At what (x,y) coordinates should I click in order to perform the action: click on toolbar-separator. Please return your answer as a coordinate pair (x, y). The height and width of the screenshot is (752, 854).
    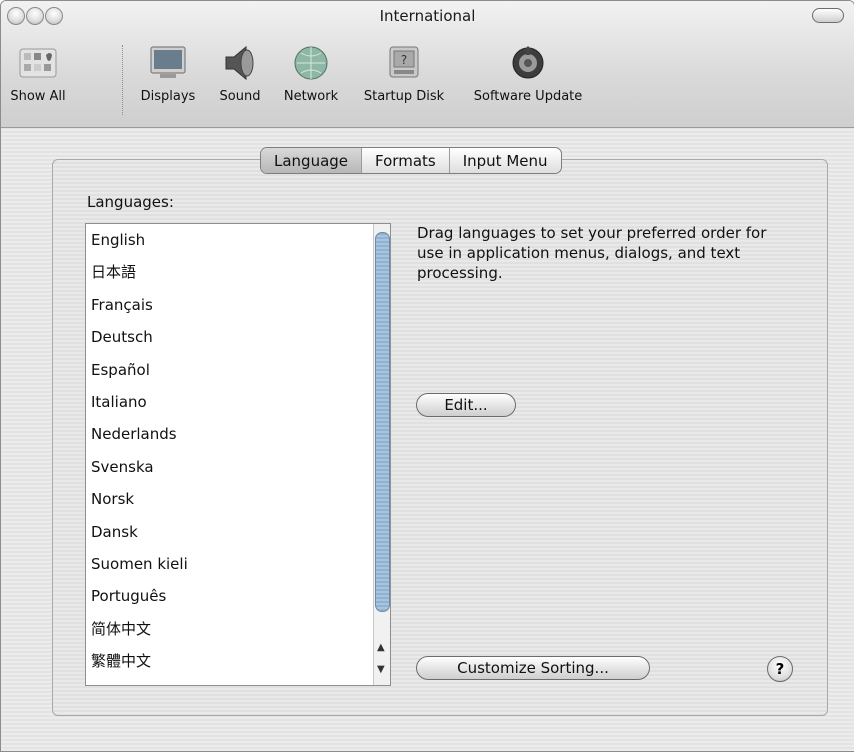
    Looking at the image, I should click on (122, 80).